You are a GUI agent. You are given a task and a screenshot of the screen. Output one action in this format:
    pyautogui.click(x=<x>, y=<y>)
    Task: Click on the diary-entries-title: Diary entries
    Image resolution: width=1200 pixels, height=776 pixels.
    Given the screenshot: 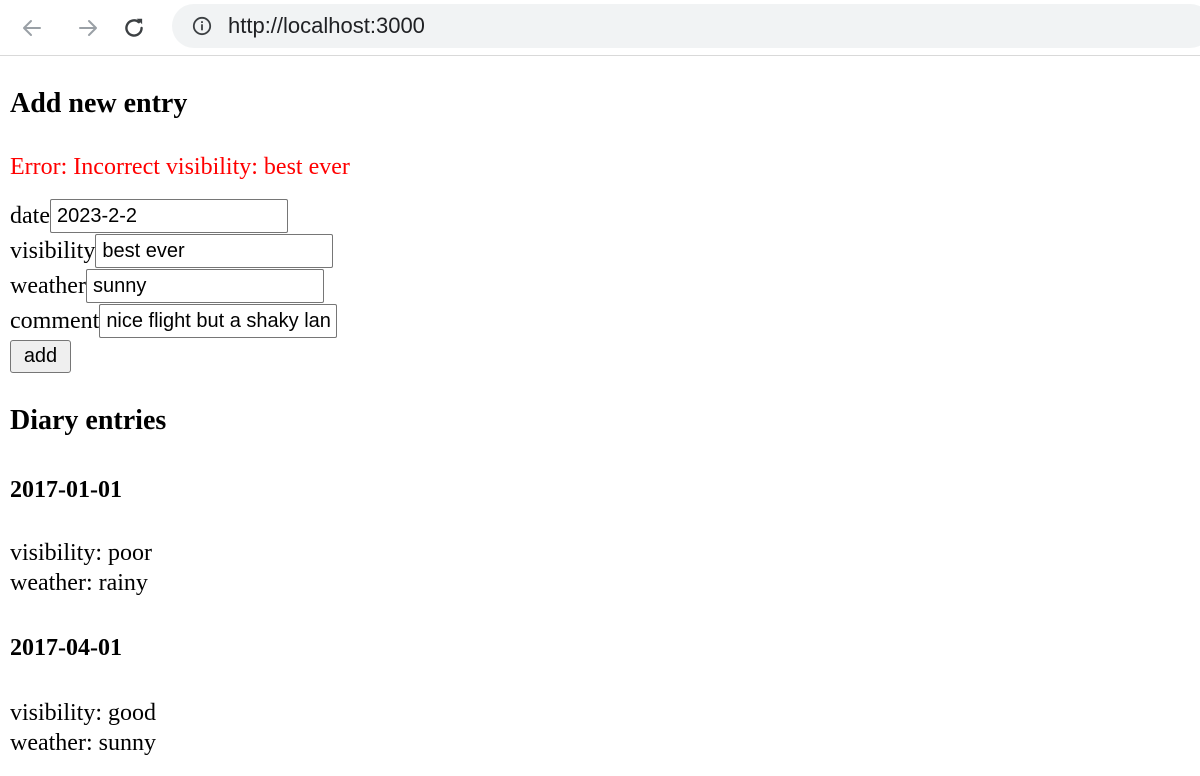 What is the action you would take?
    pyautogui.click(x=88, y=420)
    